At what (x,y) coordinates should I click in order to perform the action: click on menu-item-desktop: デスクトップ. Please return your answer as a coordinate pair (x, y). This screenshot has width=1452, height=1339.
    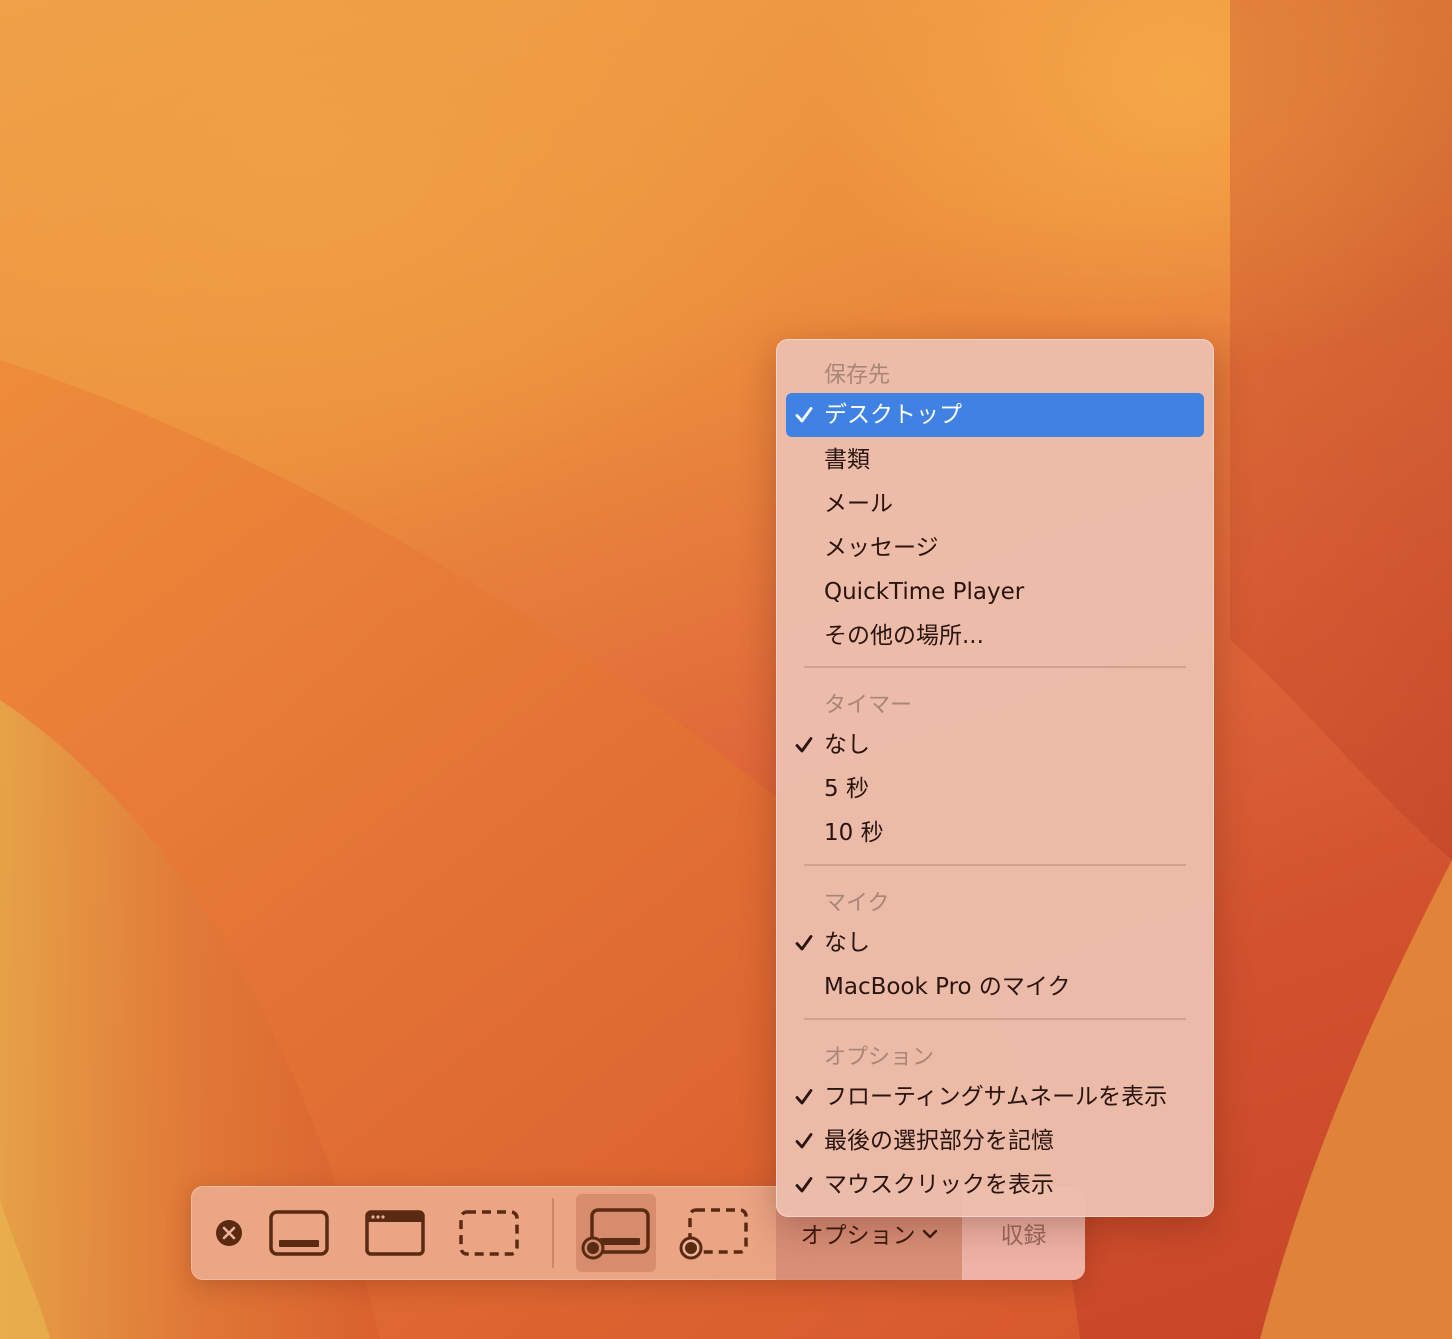
    Looking at the image, I should click on (995, 415).